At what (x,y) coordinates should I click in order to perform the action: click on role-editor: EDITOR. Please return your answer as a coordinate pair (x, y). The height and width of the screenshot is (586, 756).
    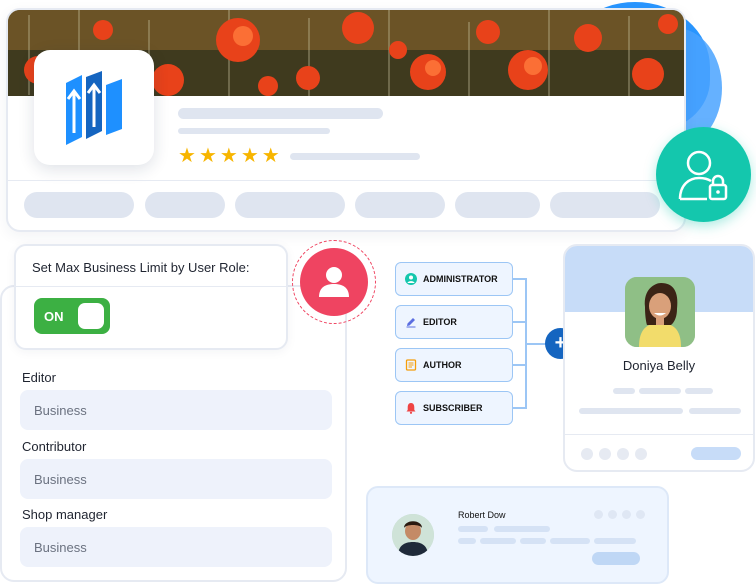
    Looking at the image, I should click on (454, 322).